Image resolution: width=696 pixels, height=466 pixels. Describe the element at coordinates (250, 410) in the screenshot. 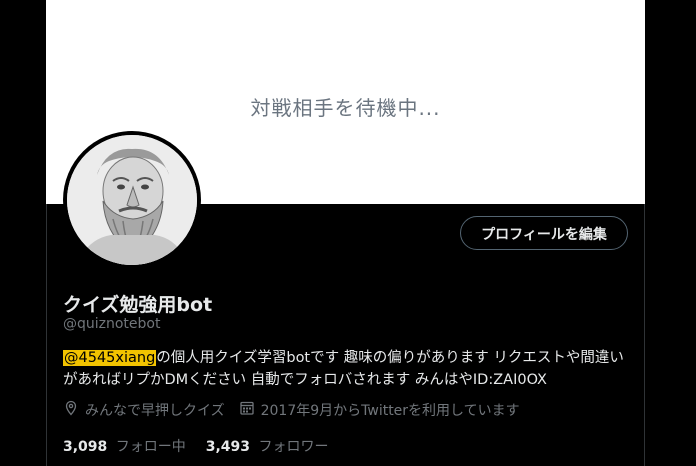

I see `calendar-icon` at that location.